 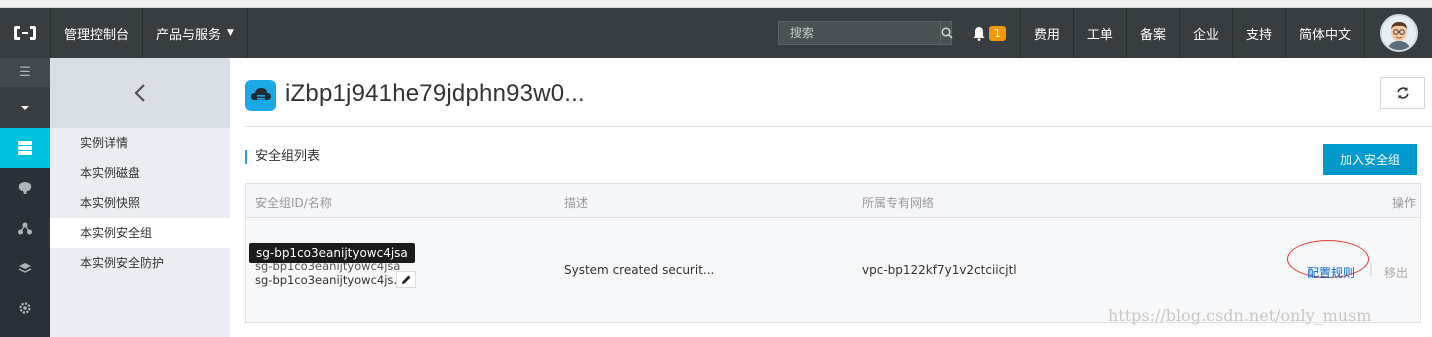 What do you see at coordinates (282, 157) in the screenshot?
I see `section-title: 安全组列表` at bounding box center [282, 157].